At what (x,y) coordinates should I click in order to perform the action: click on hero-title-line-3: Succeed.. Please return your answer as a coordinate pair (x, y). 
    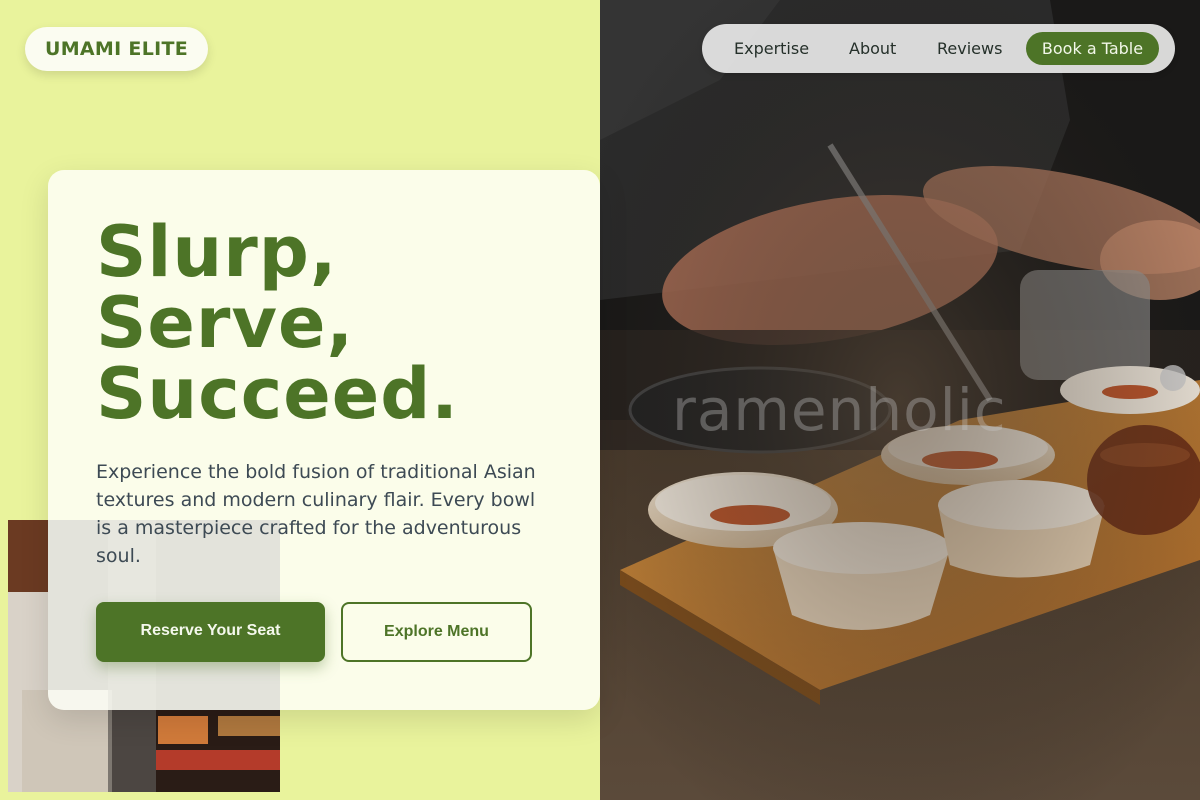
    Looking at the image, I should click on (277, 394).